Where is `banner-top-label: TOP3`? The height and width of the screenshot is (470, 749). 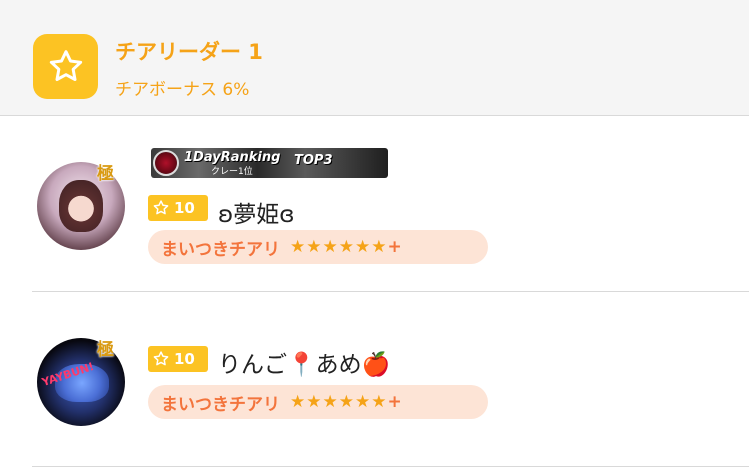 banner-top-label: TOP3 is located at coordinates (313, 160).